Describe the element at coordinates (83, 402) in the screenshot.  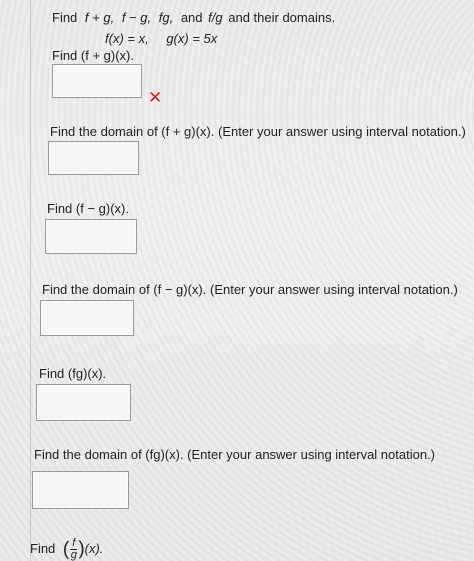
I see `answer-input-prod` at that location.